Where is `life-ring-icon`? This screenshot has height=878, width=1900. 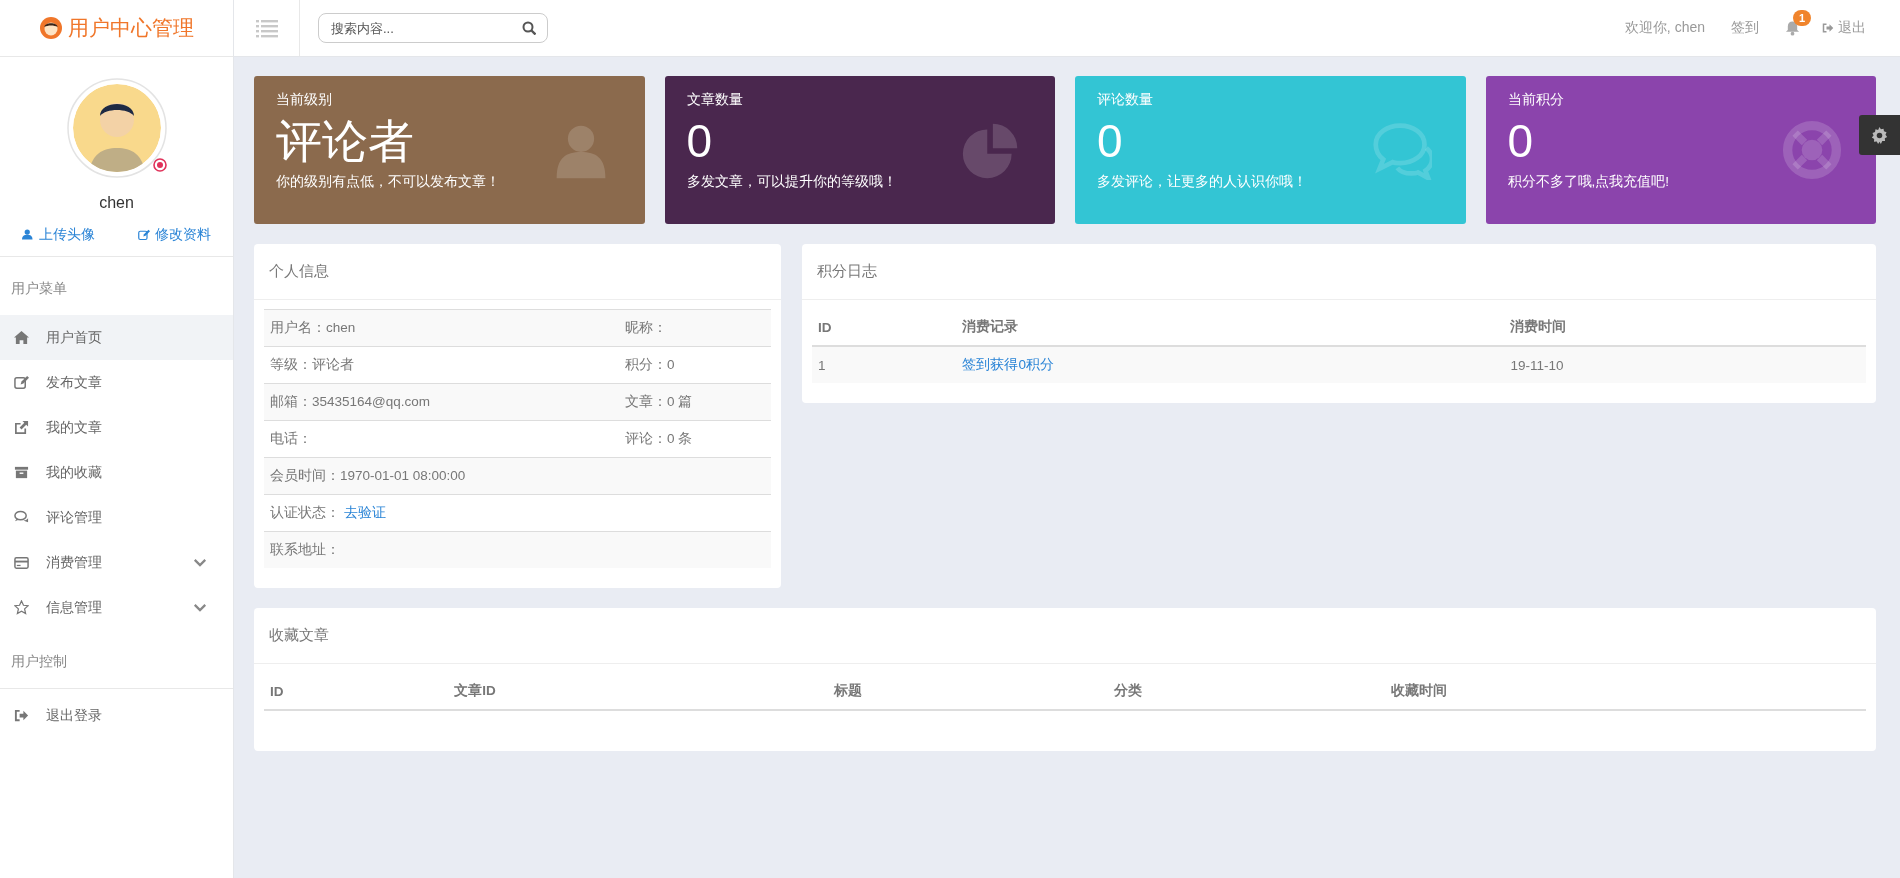 life-ring-icon is located at coordinates (1812, 150).